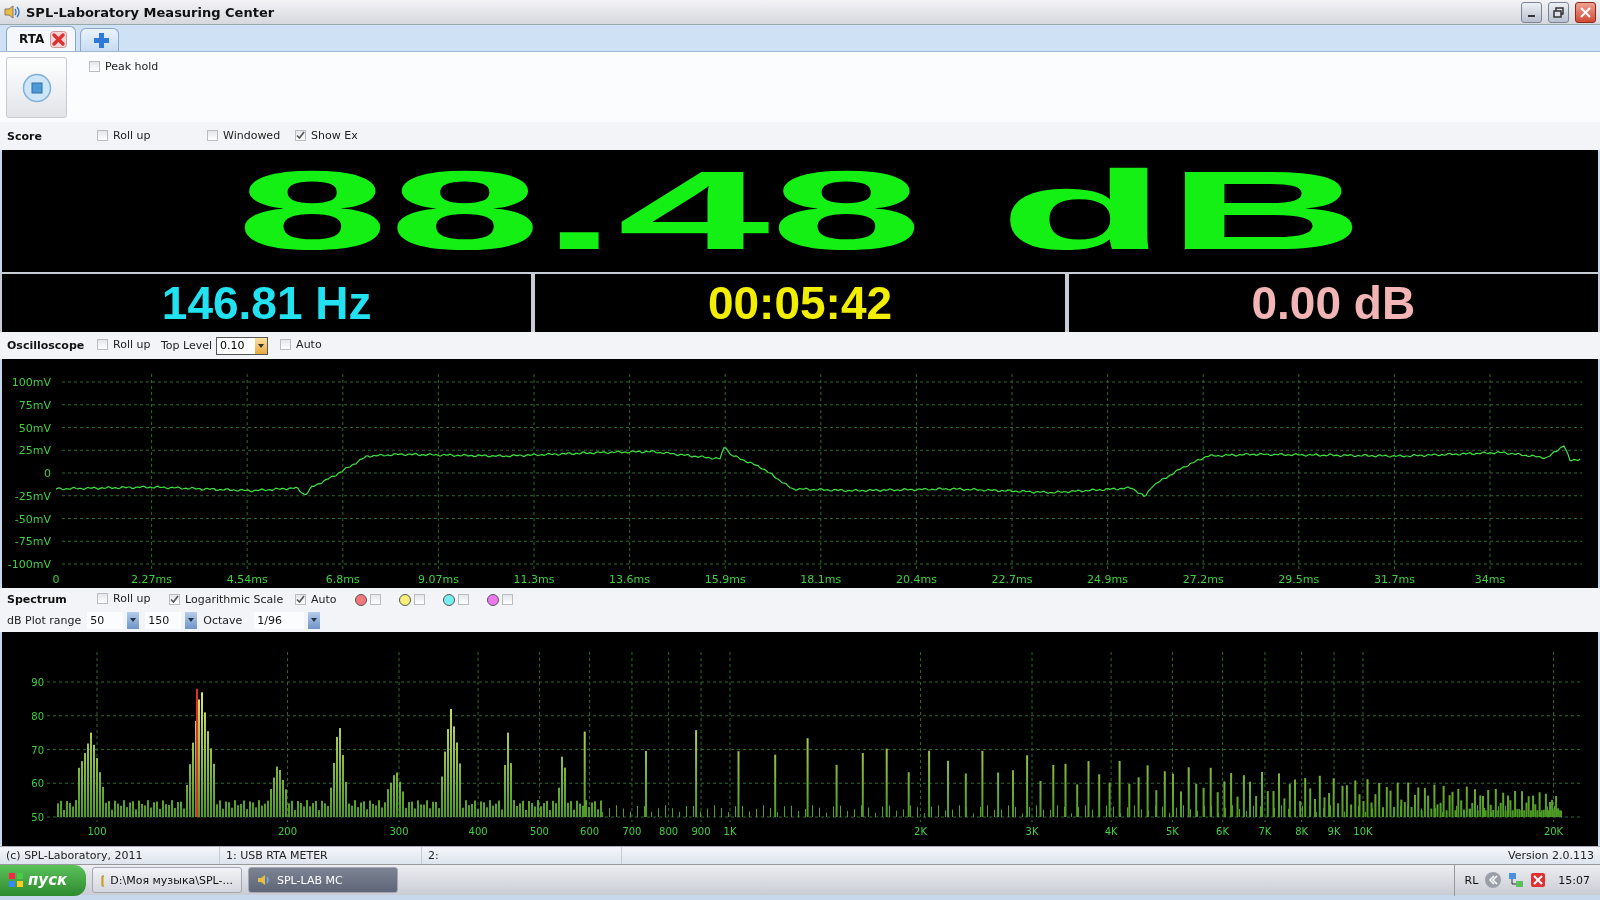  What do you see at coordinates (47, 473) in the screenshot?
I see `axis-label: 0` at bounding box center [47, 473].